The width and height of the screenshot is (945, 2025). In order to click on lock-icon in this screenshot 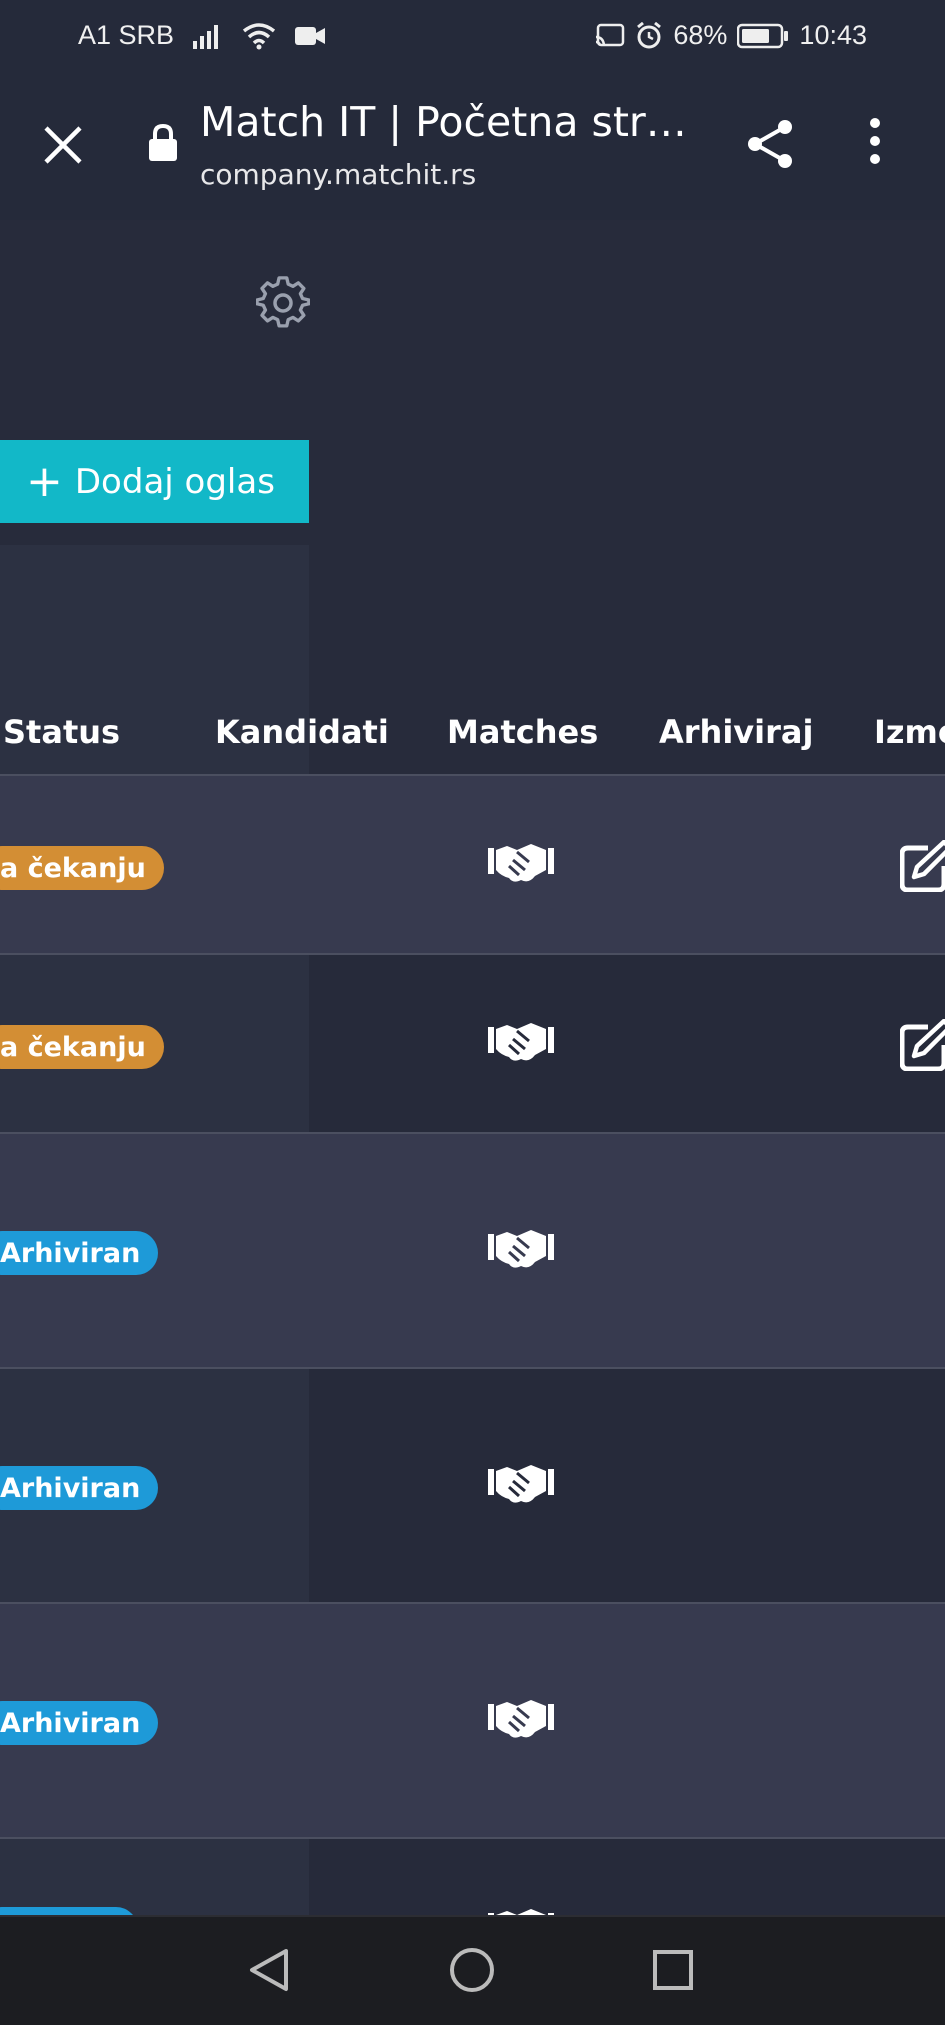, I will do `click(163, 144)`.